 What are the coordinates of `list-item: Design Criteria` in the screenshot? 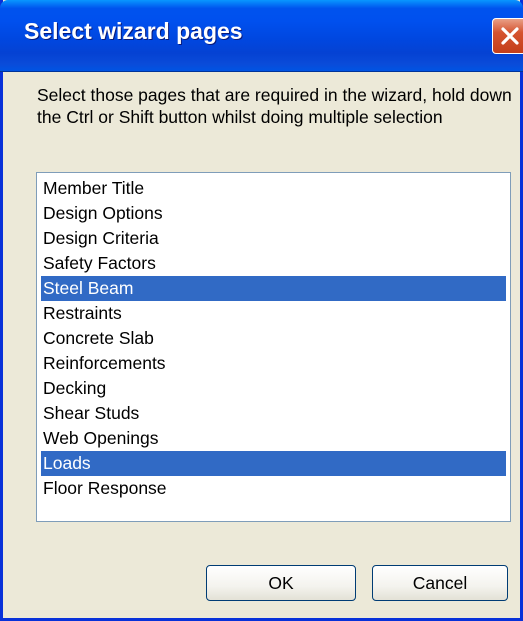 It's located at (273, 238).